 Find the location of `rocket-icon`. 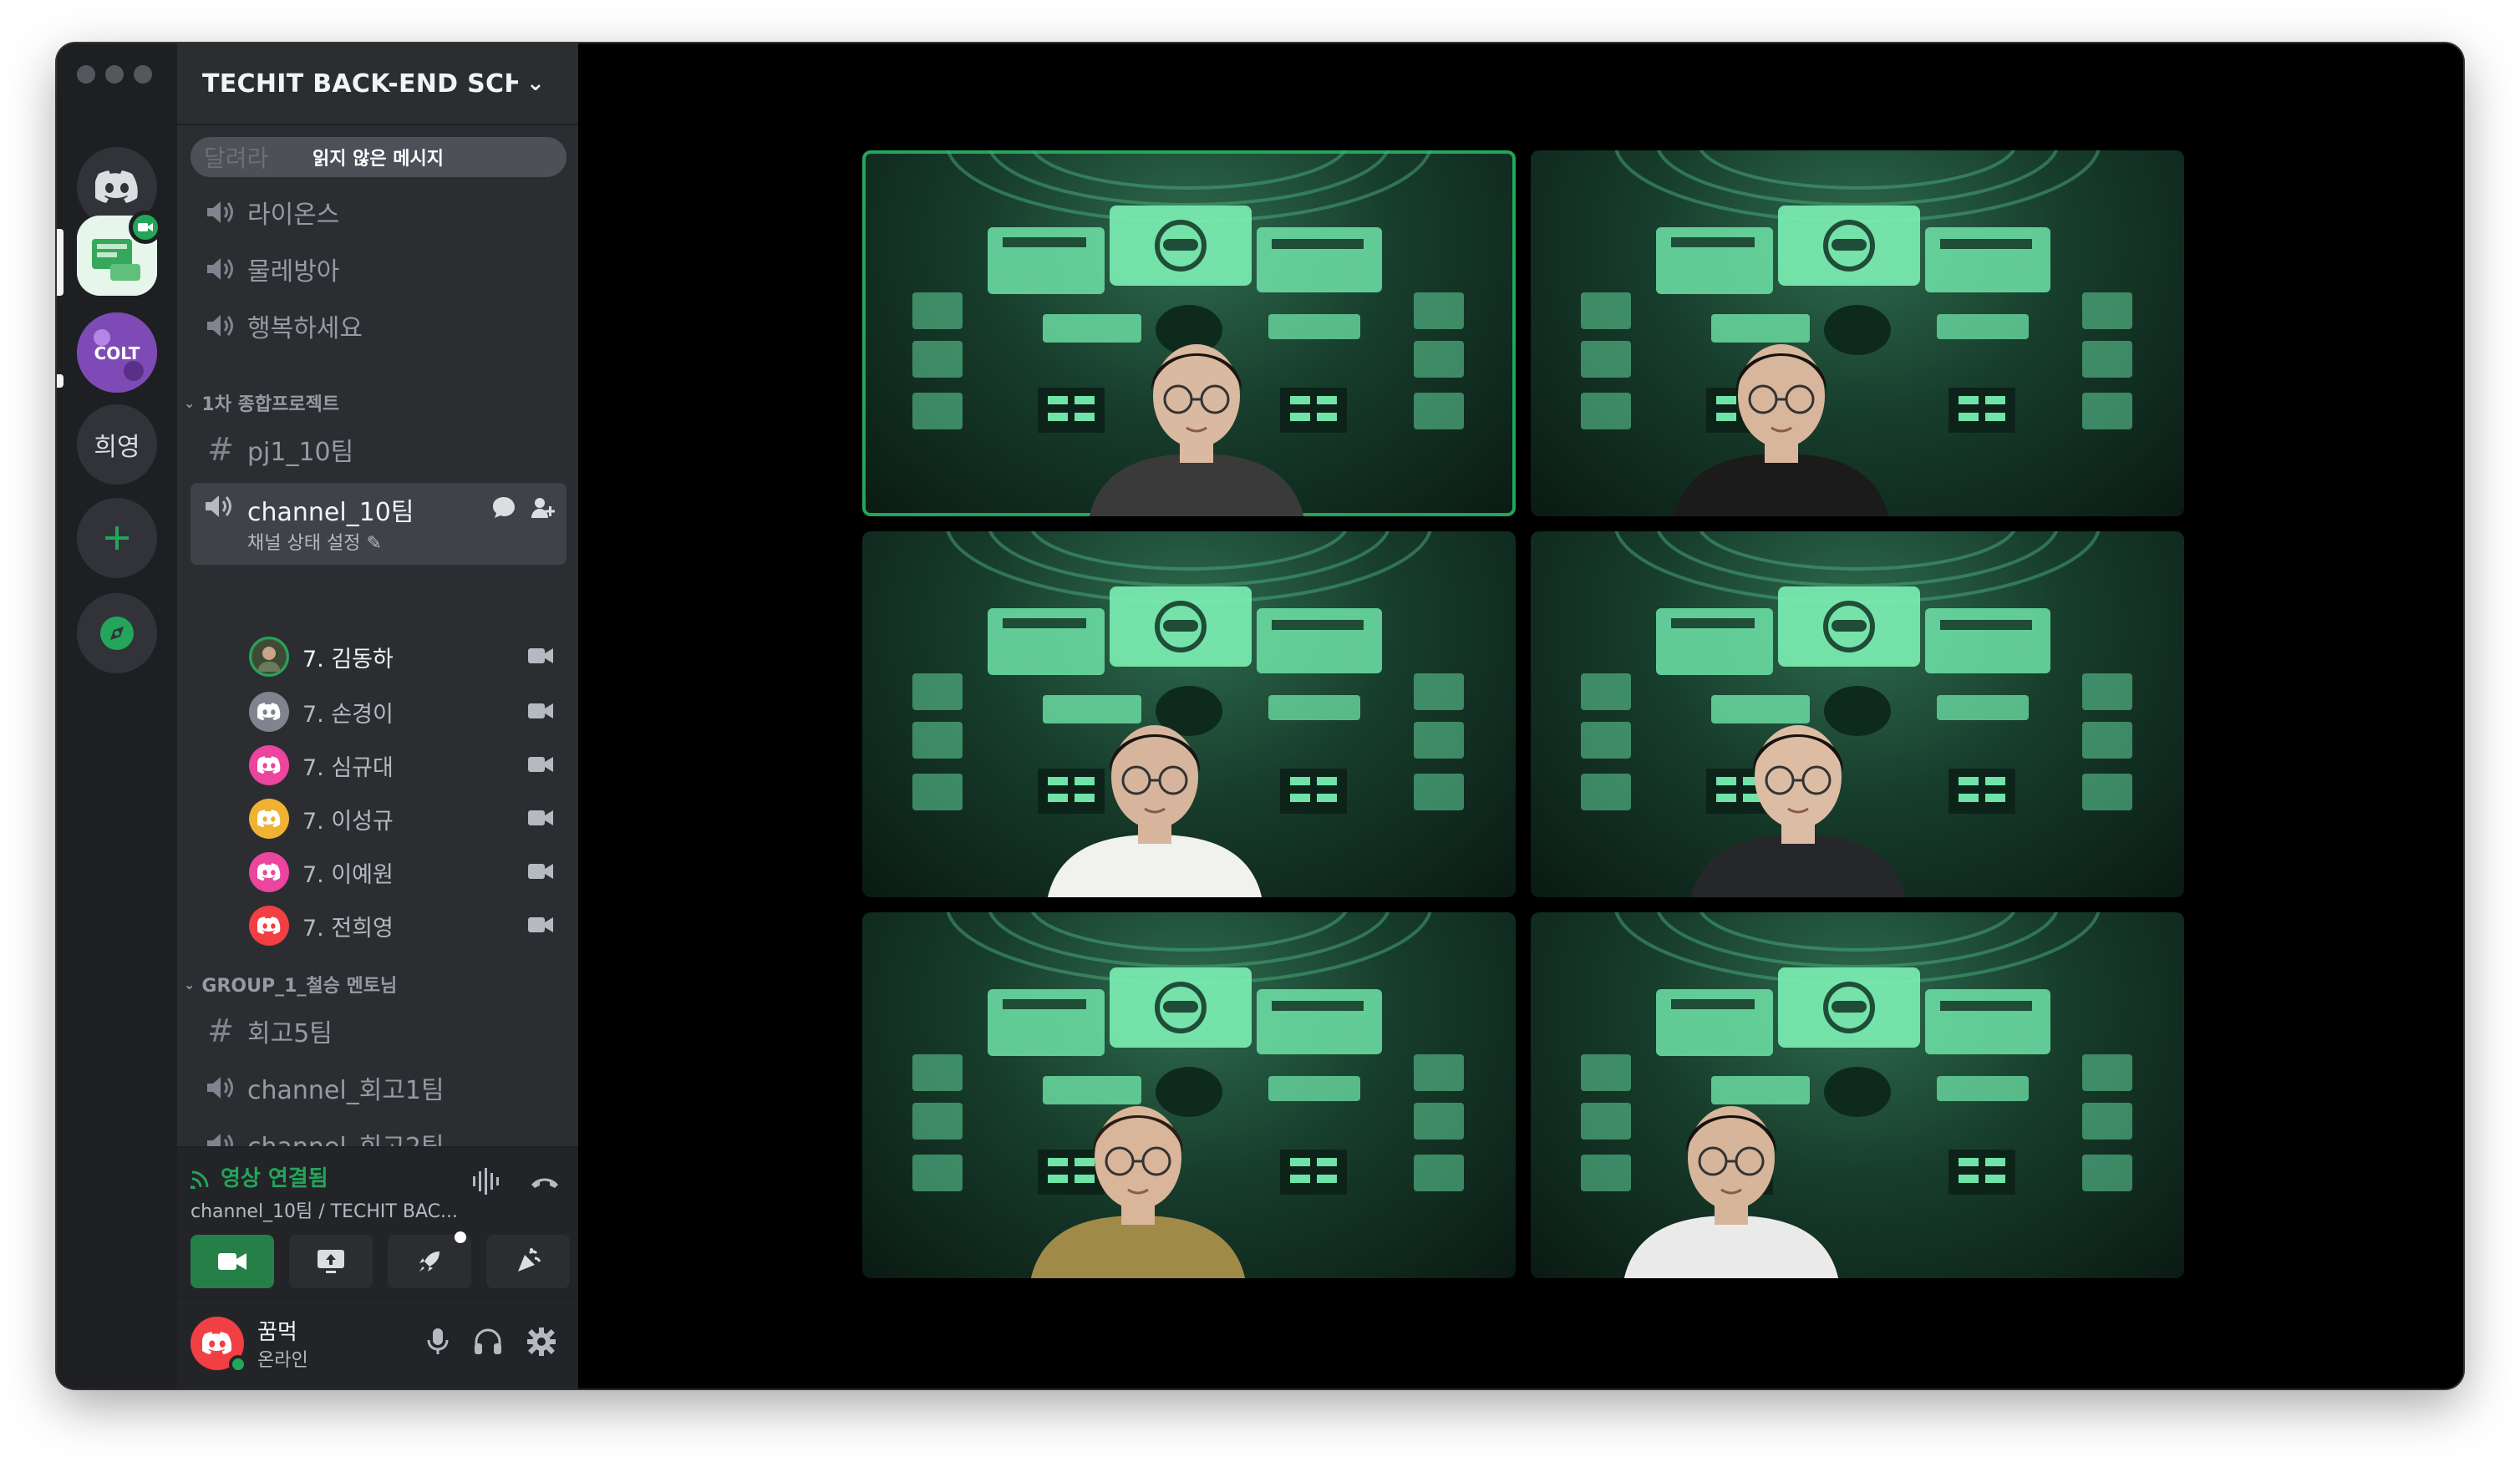

rocket-icon is located at coordinates (429, 1262).